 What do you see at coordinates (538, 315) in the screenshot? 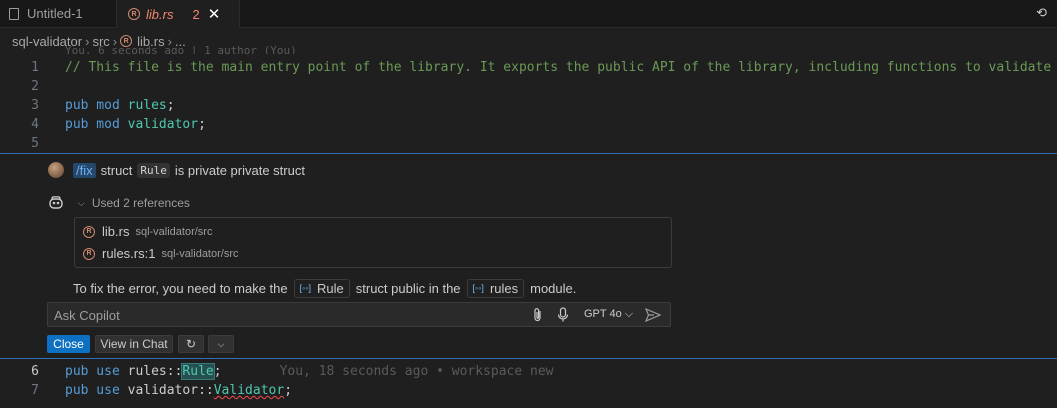
I see `attach-icon` at bounding box center [538, 315].